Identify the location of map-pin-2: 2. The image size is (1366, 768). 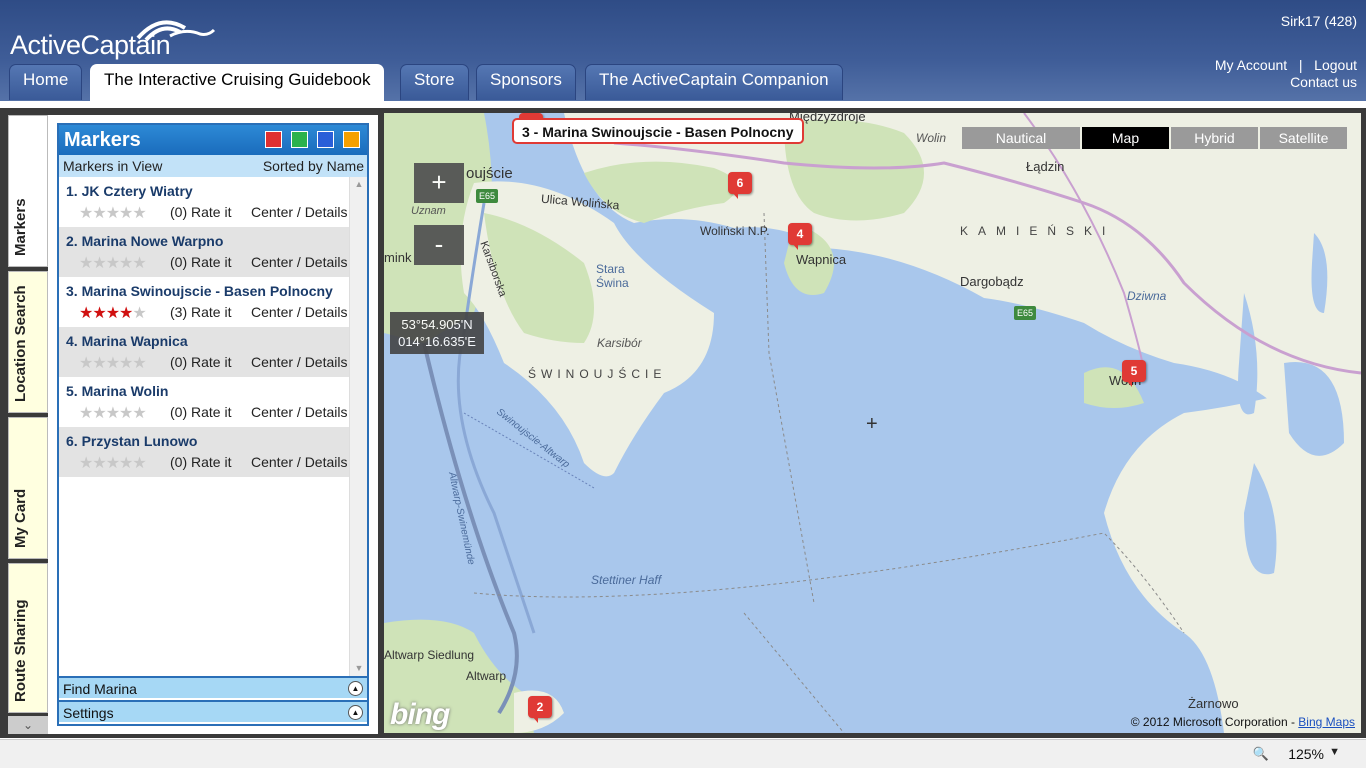
(540, 709).